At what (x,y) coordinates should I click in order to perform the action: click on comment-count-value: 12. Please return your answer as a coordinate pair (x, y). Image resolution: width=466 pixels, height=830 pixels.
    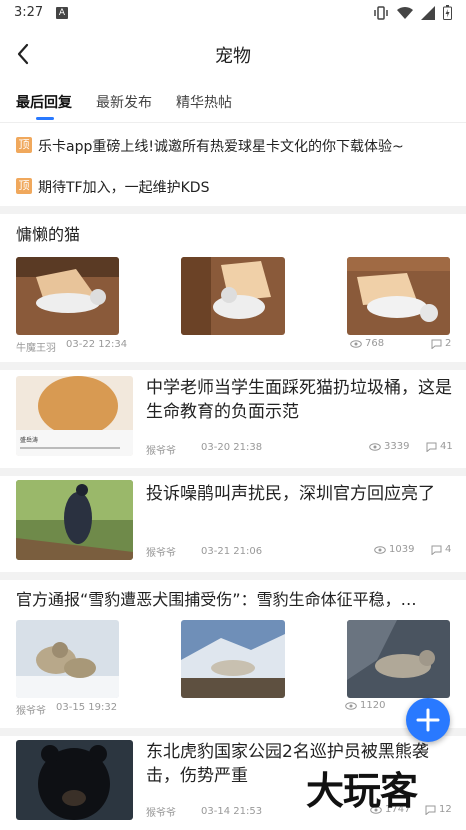
    Looking at the image, I should click on (445, 809).